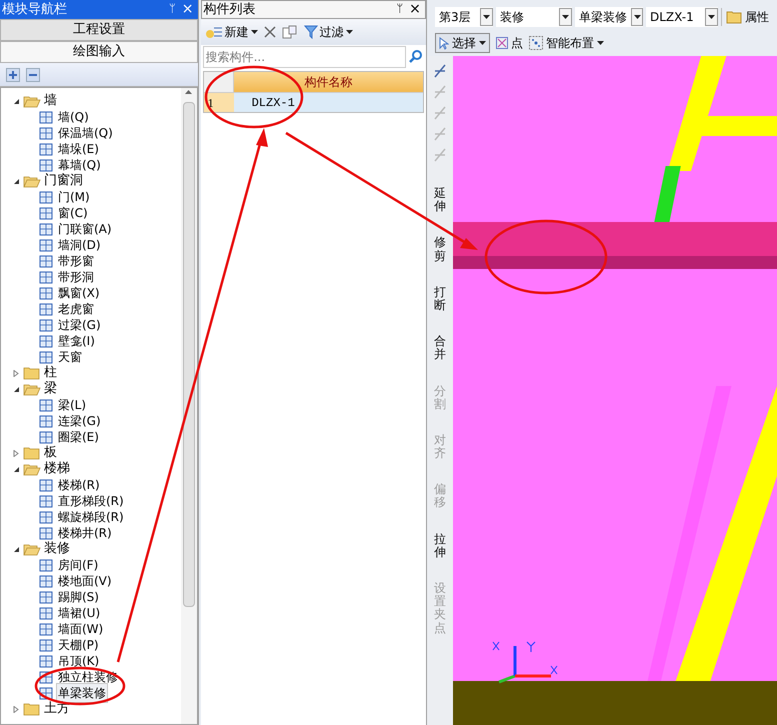 The image size is (777, 725). What do you see at coordinates (311, 32) in the screenshot?
I see `funnel-icon` at bounding box center [311, 32].